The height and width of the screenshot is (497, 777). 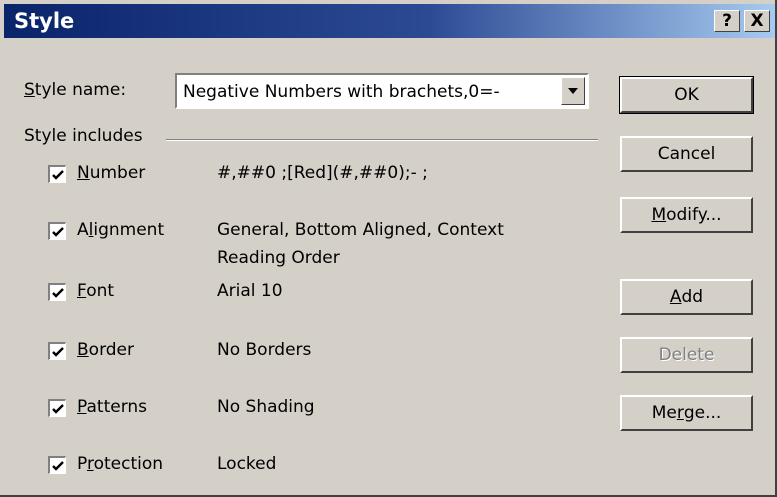 I want to click on close-button: X, so click(x=757, y=21).